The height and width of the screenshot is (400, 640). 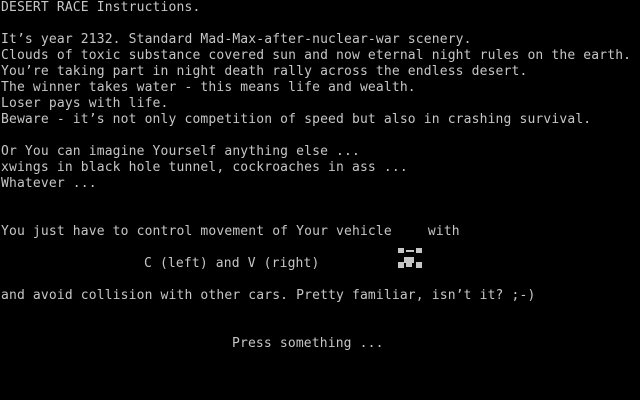 What do you see at coordinates (232, 263) in the screenshot?
I see `control-keys: C (left) and V (right)` at bounding box center [232, 263].